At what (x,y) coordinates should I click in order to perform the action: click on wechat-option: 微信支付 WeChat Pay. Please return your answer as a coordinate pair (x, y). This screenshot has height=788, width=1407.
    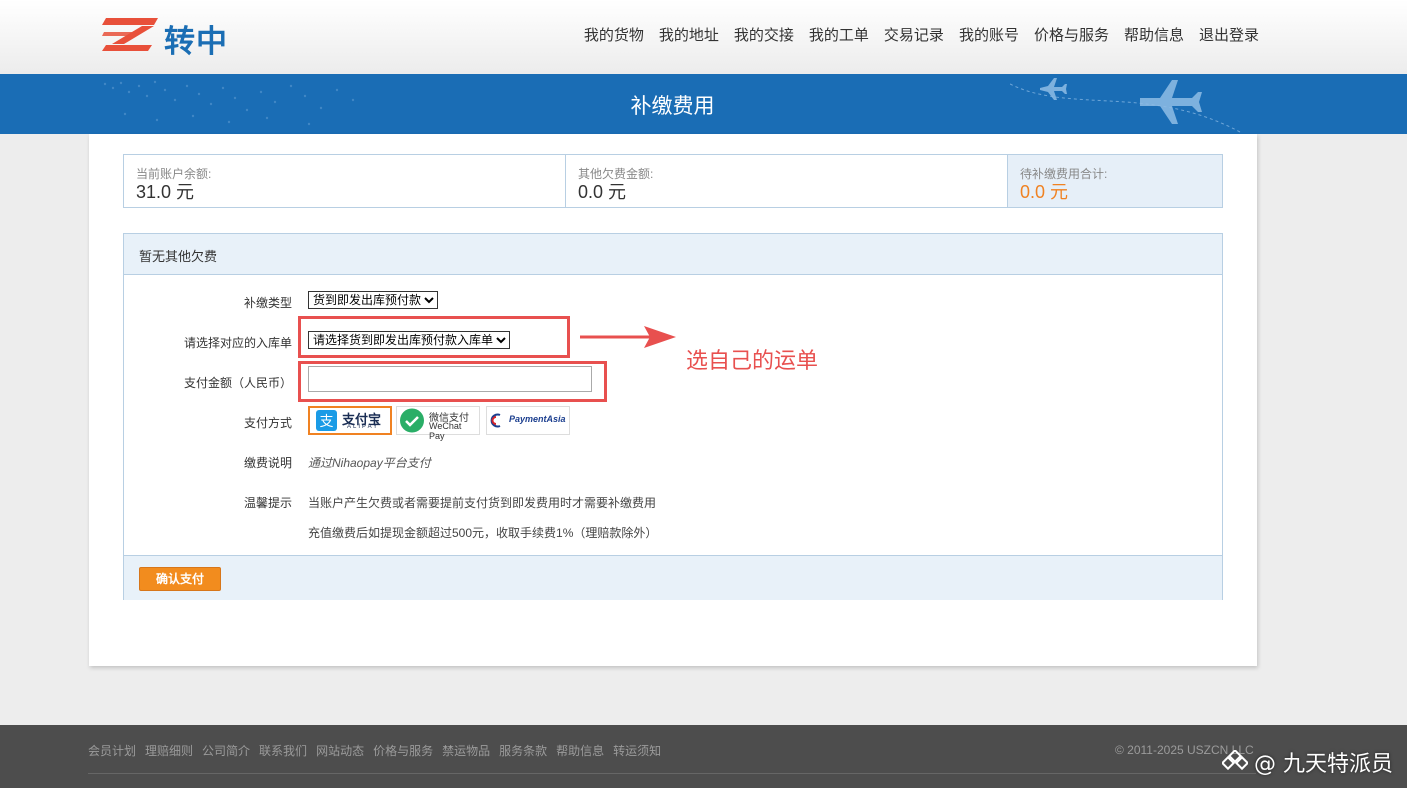
    Looking at the image, I should click on (438, 423).